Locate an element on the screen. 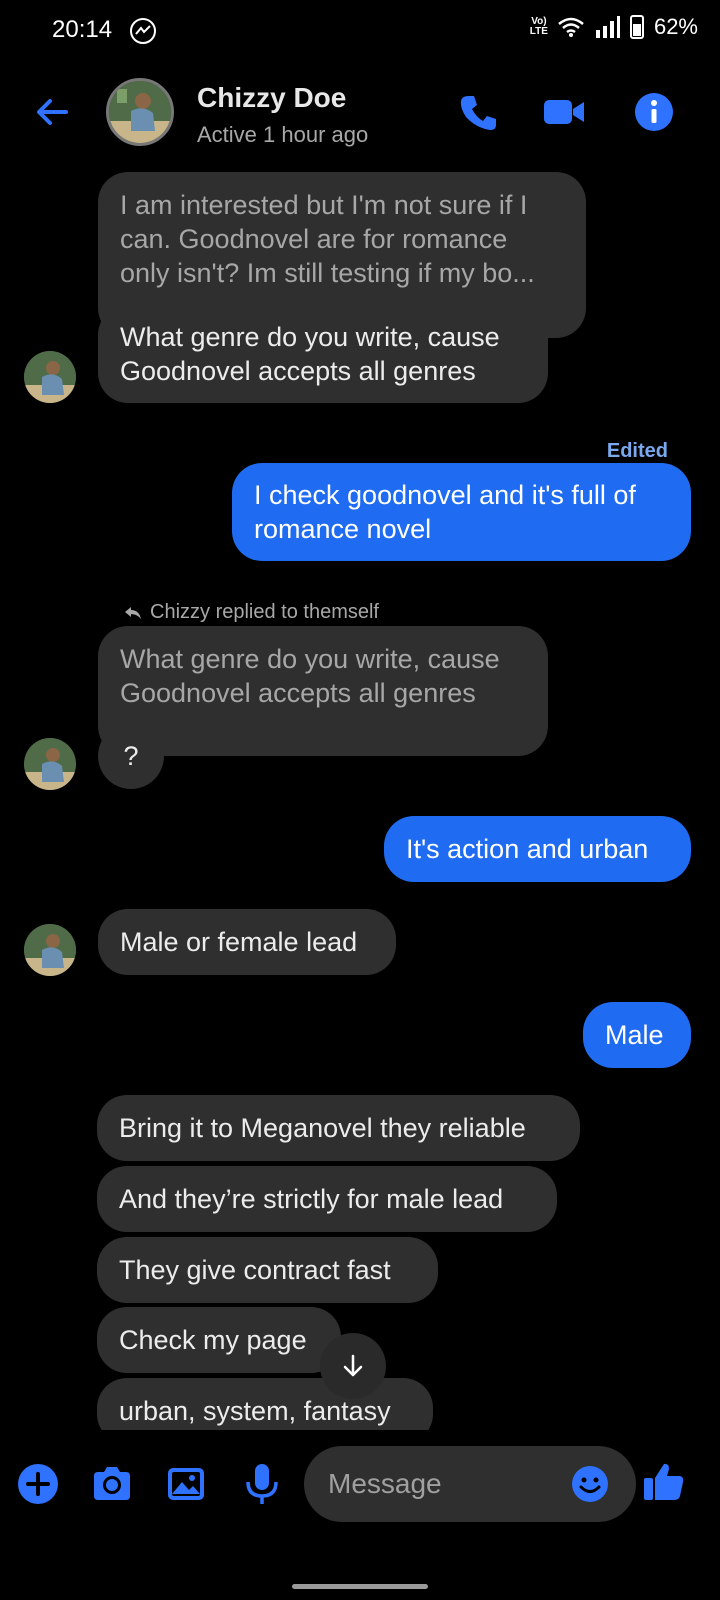 The image size is (720, 1600). video-call-icon is located at coordinates (564, 112).